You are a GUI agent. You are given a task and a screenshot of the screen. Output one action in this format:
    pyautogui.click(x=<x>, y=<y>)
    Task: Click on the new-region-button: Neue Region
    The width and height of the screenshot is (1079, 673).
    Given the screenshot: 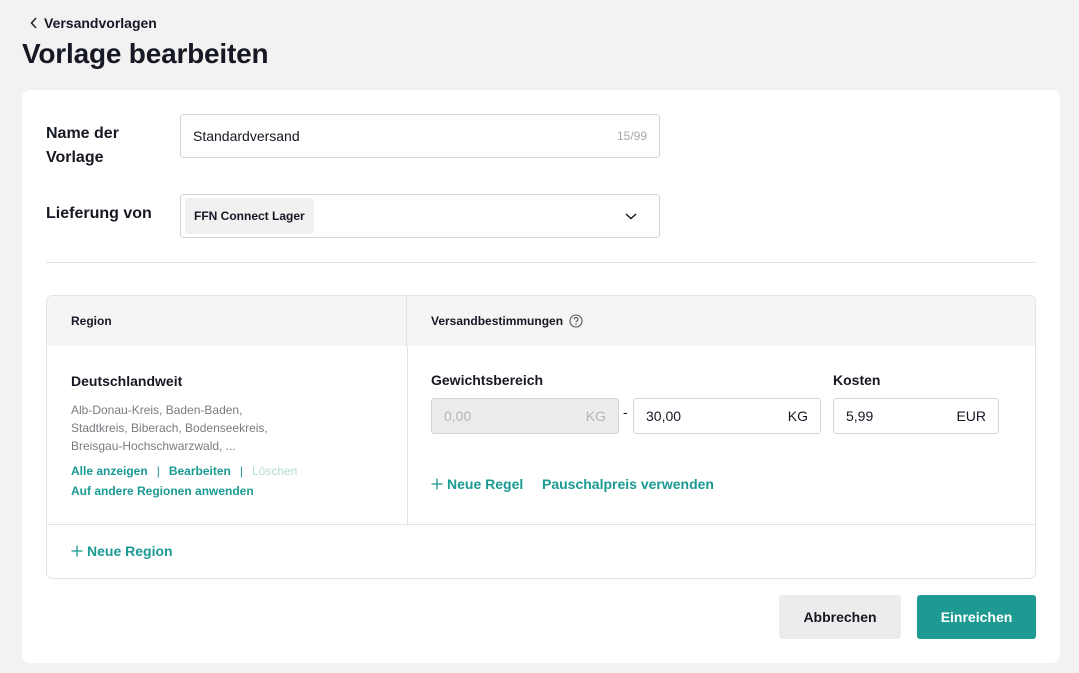 What is the action you would take?
    pyautogui.click(x=122, y=551)
    